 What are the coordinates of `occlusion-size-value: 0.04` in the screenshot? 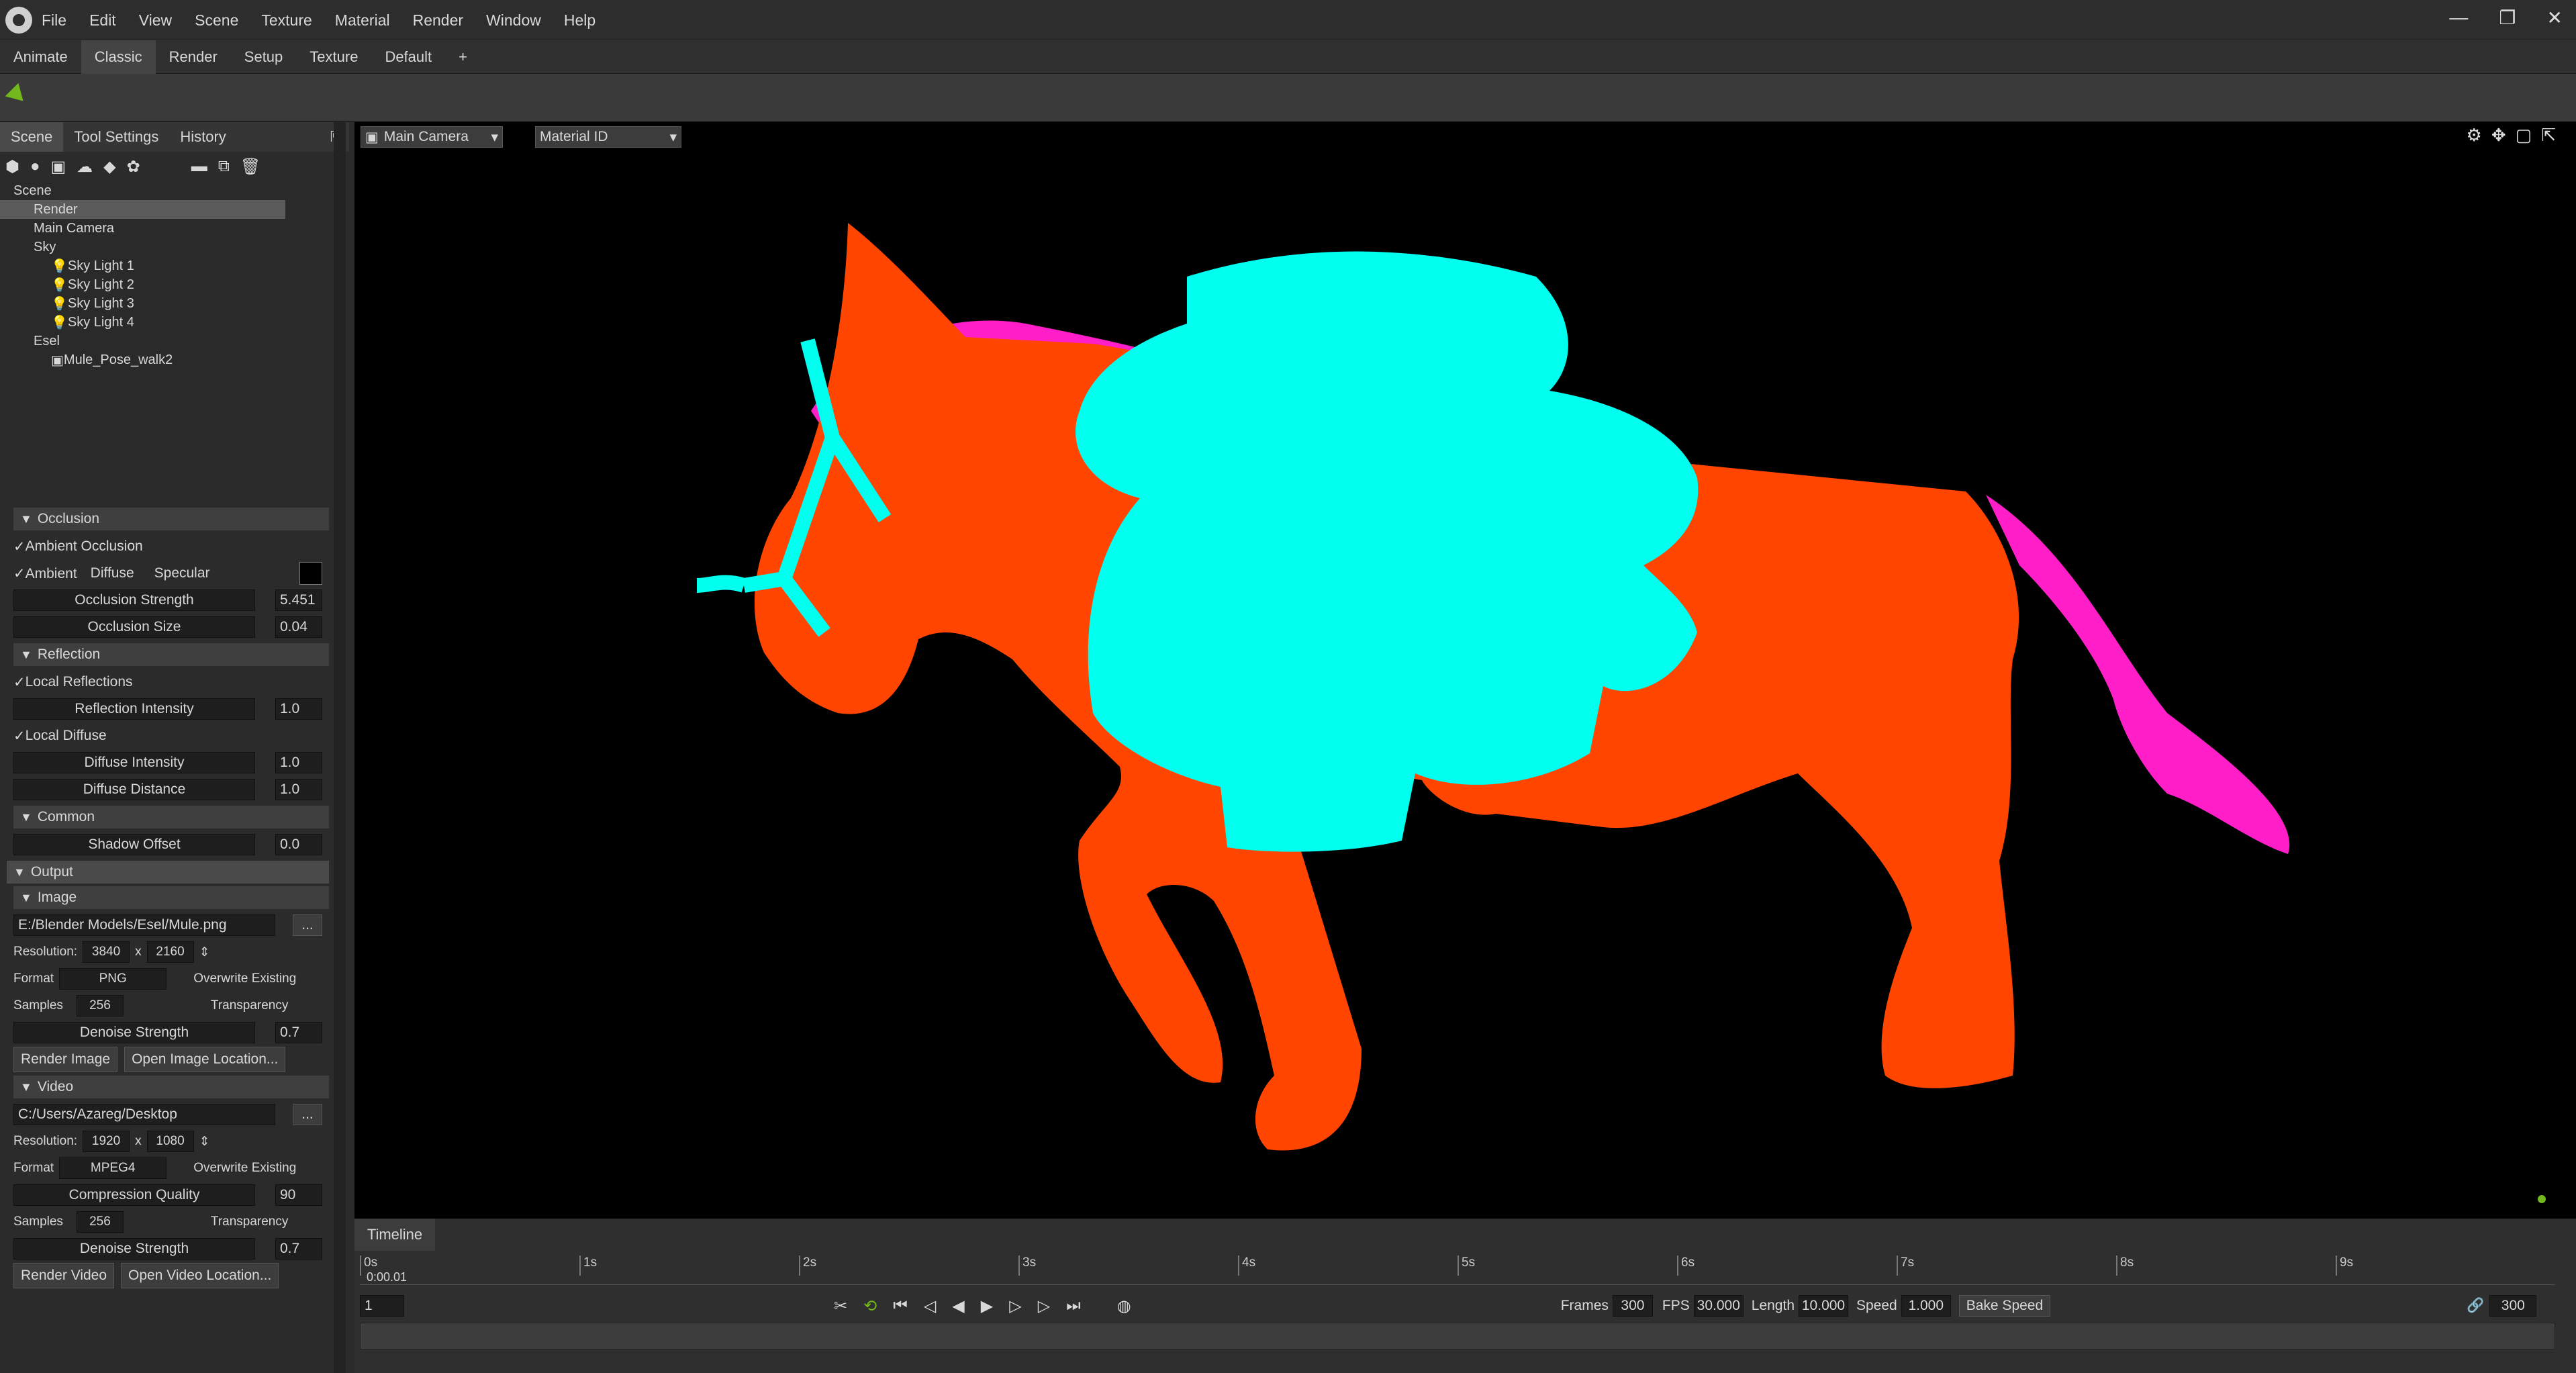 It's located at (298, 627).